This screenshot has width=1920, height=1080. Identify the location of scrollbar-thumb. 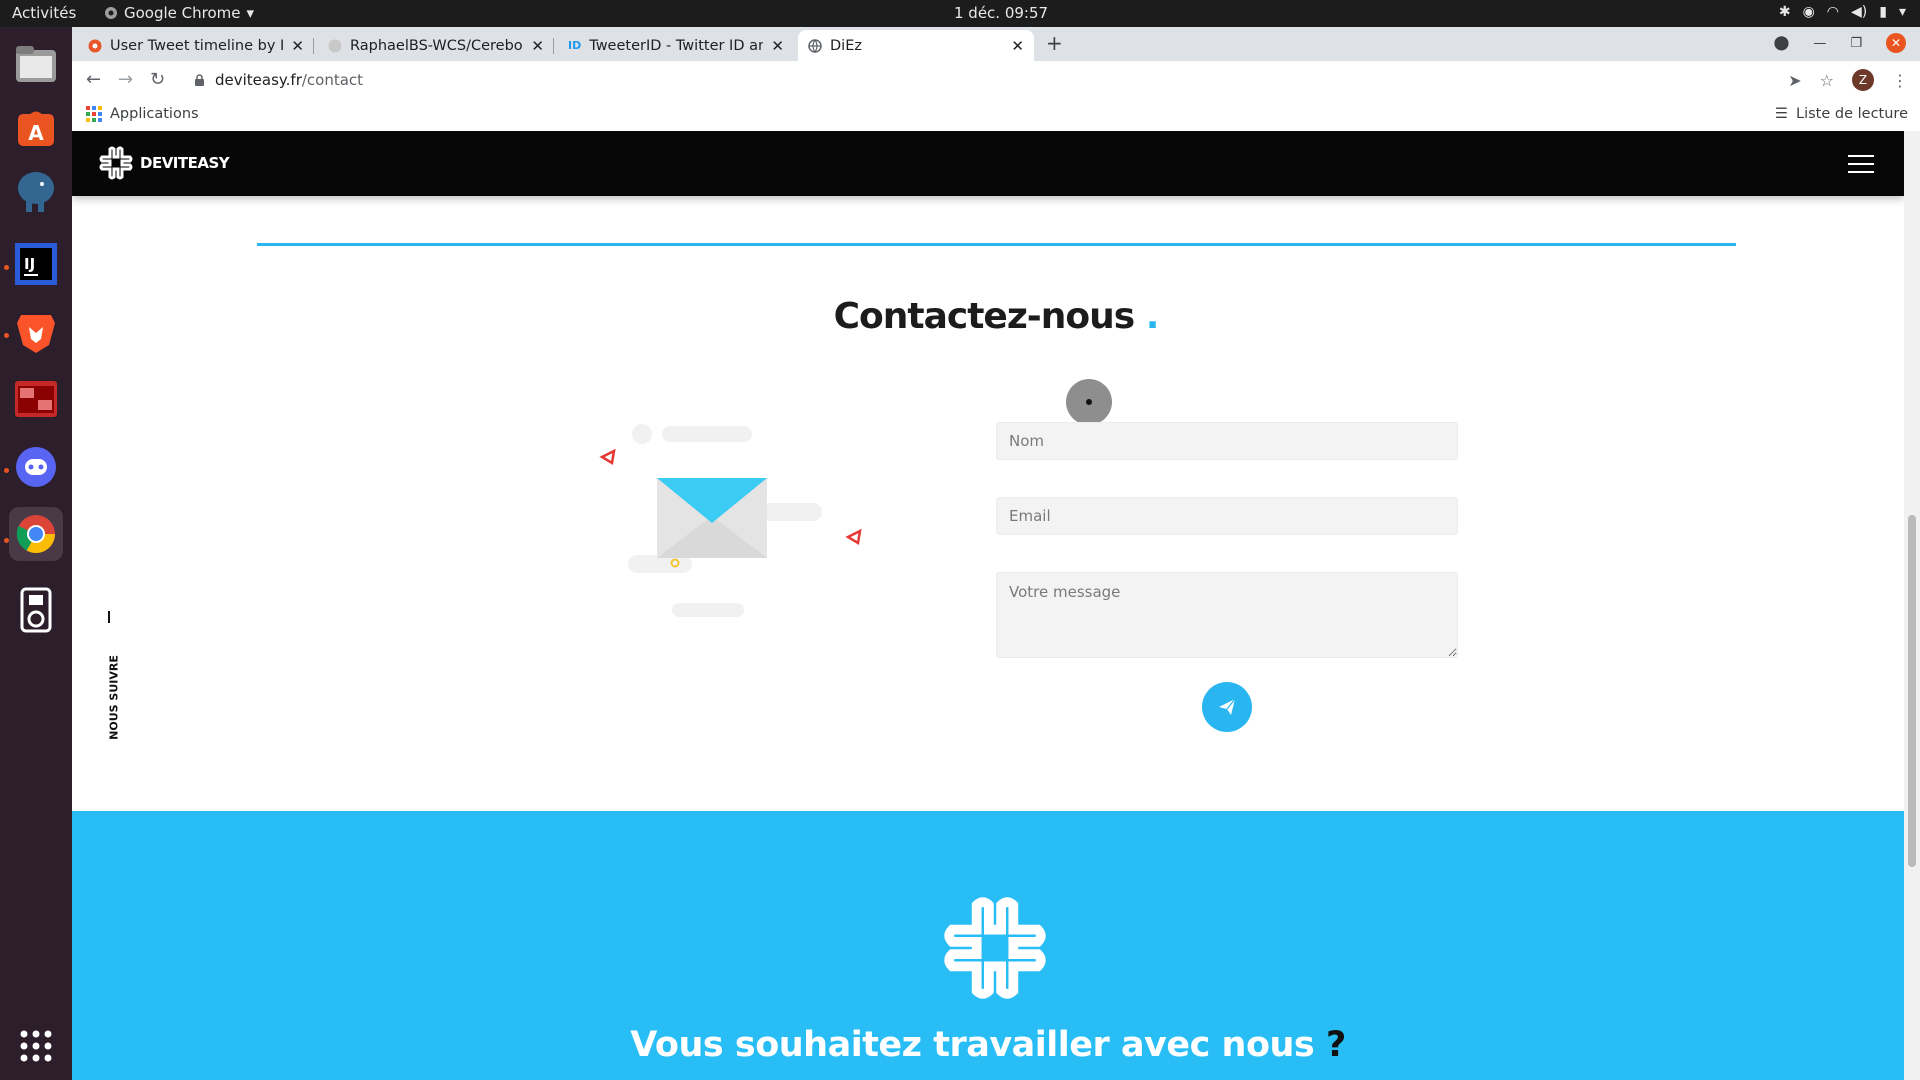
(1912, 691).